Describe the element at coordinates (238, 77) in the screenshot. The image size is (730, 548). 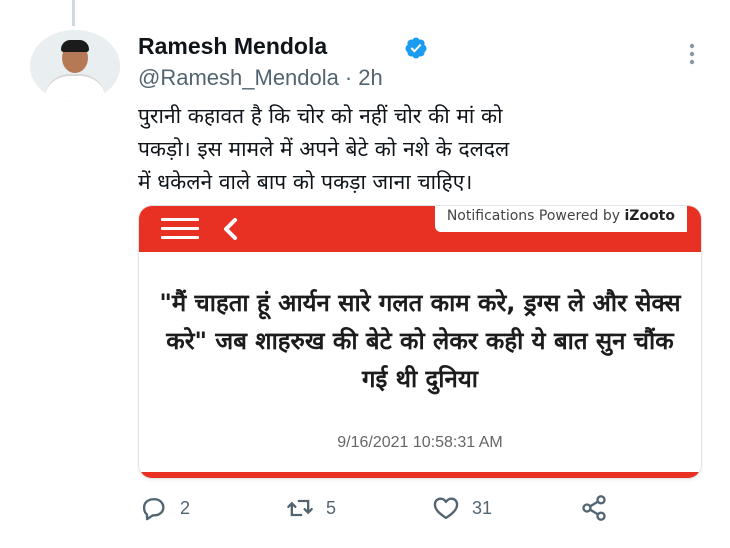
I see `author-handle: @Ramesh_Mendola` at that location.